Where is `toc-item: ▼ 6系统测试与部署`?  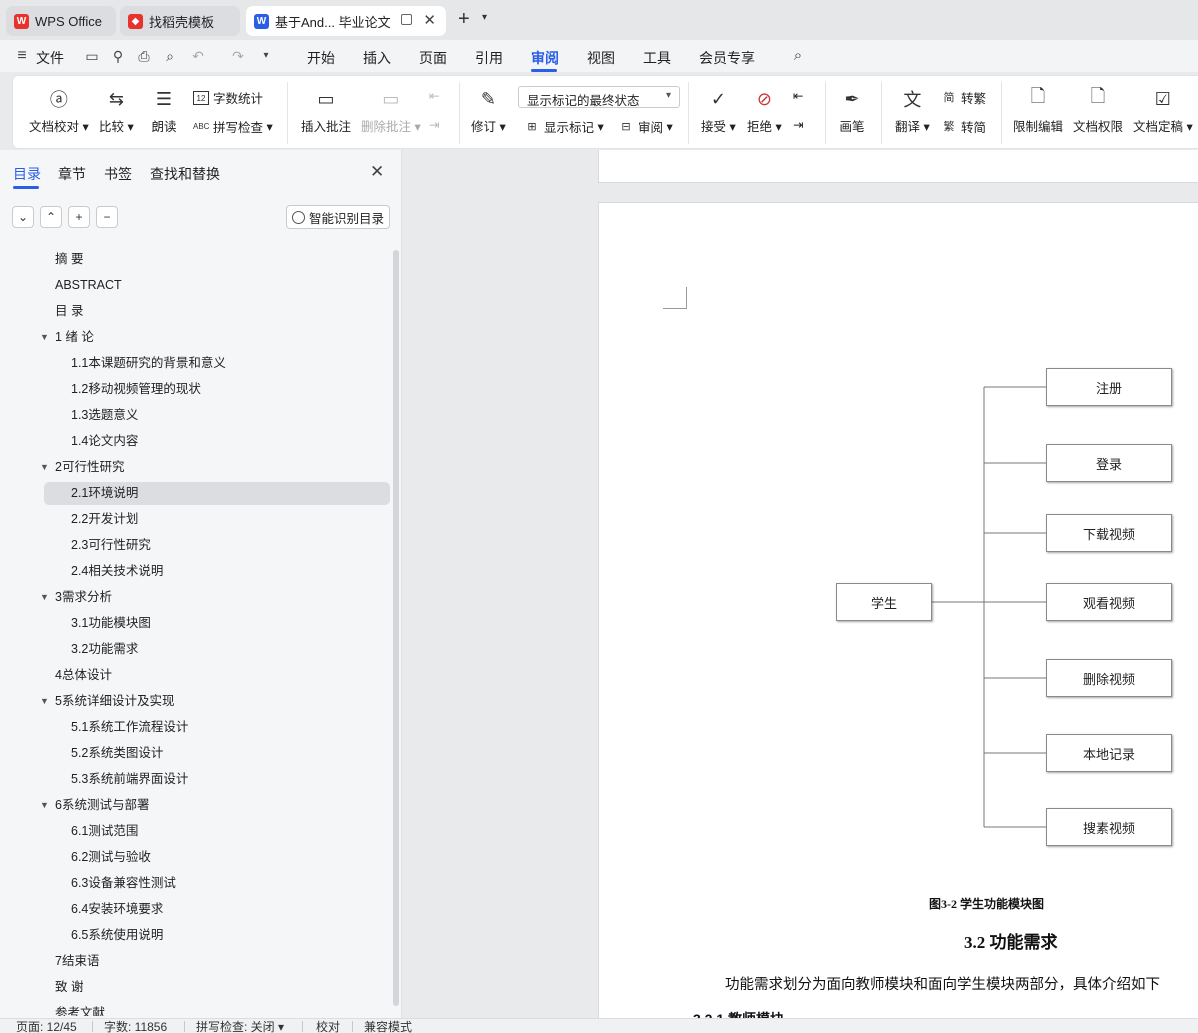
toc-item: ▼ 6系统测试与部署 is located at coordinates (215, 805).